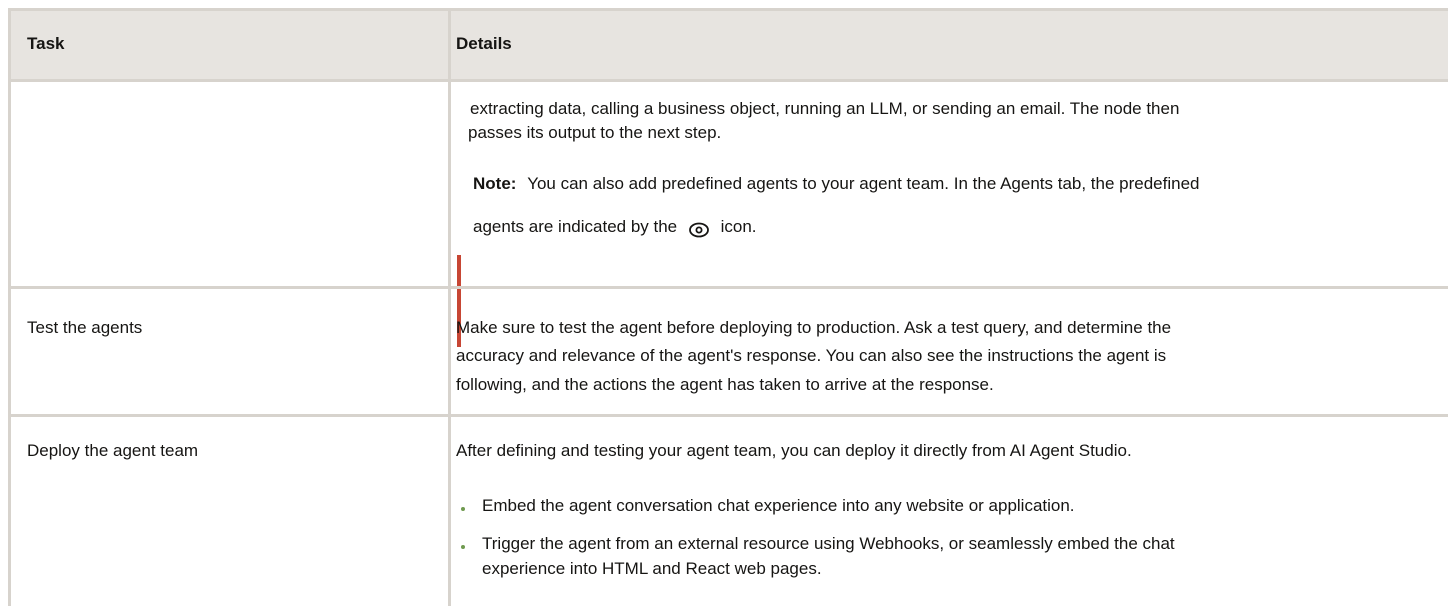 This screenshot has height=606, width=1448. I want to click on header-task: Task, so click(46, 43).